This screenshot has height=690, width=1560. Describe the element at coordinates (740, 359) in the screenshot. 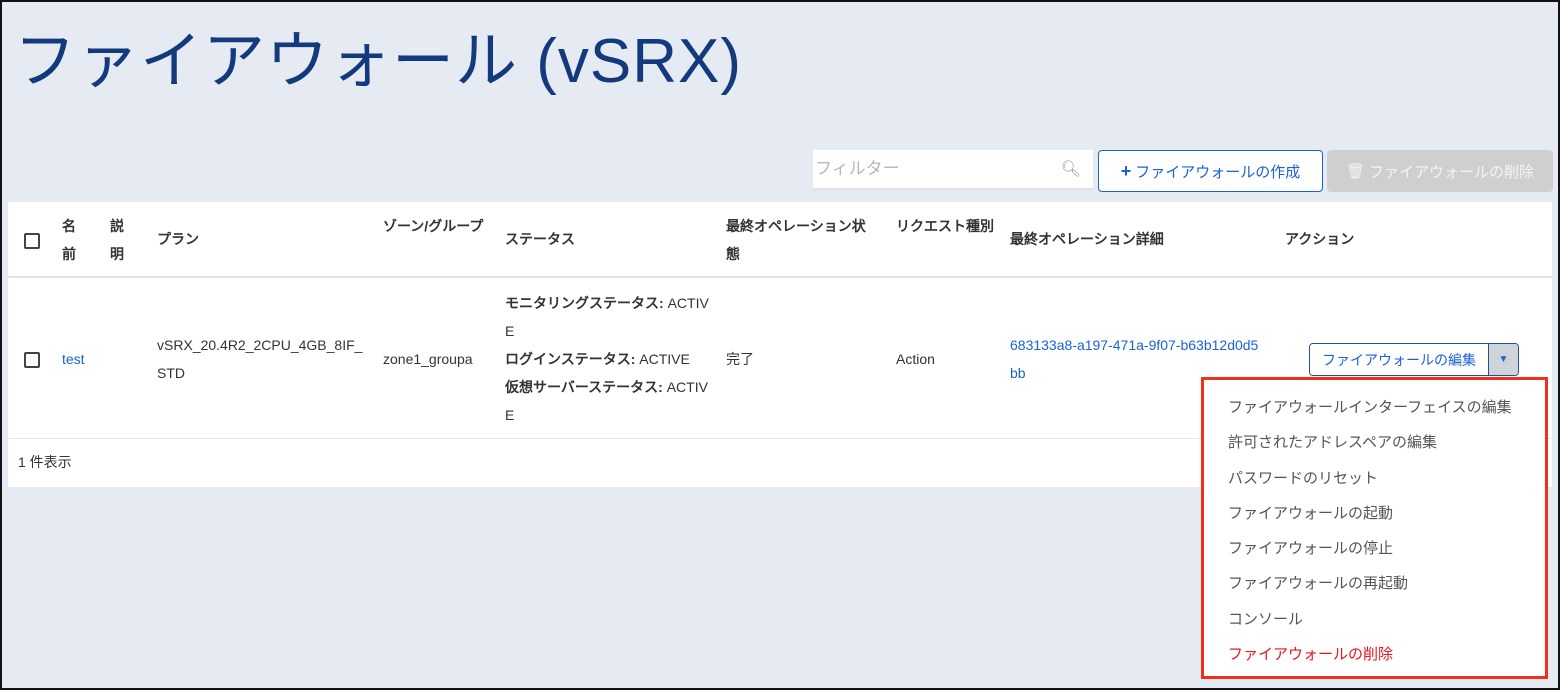

I see `last-op-state-cell: 完了` at that location.